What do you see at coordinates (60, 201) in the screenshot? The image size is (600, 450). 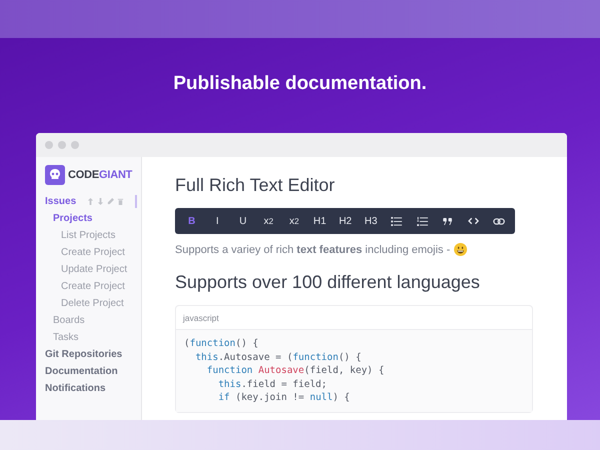 I see `sidebar-item: Issues` at bounding box center [60, 201].